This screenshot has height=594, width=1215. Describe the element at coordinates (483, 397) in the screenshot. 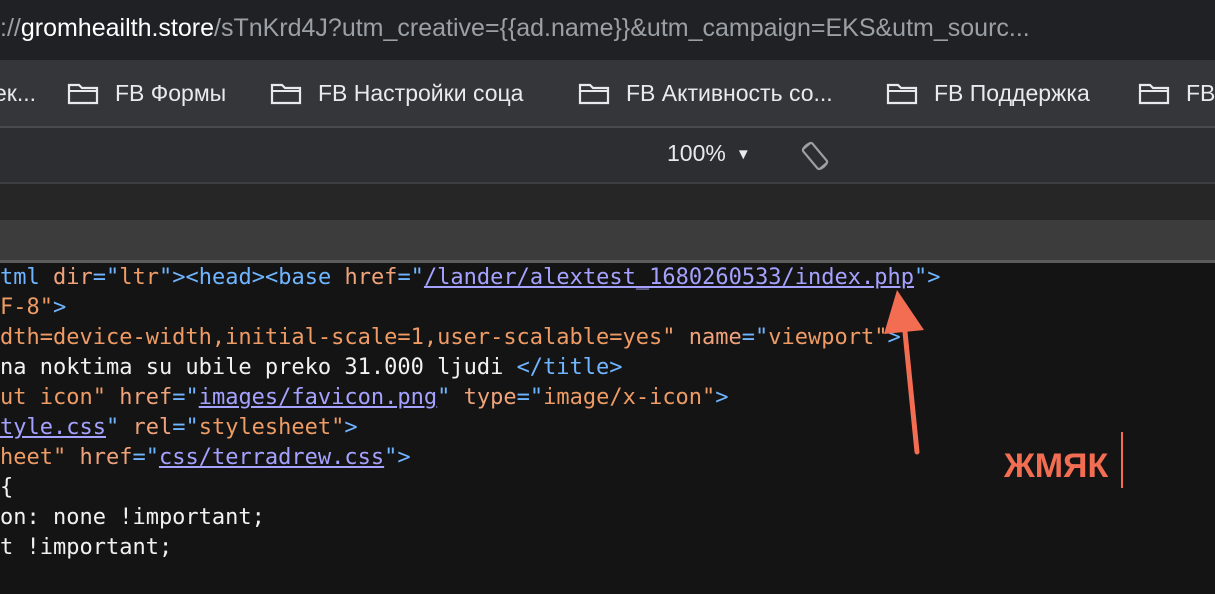

I see `code-token: type` at that location.